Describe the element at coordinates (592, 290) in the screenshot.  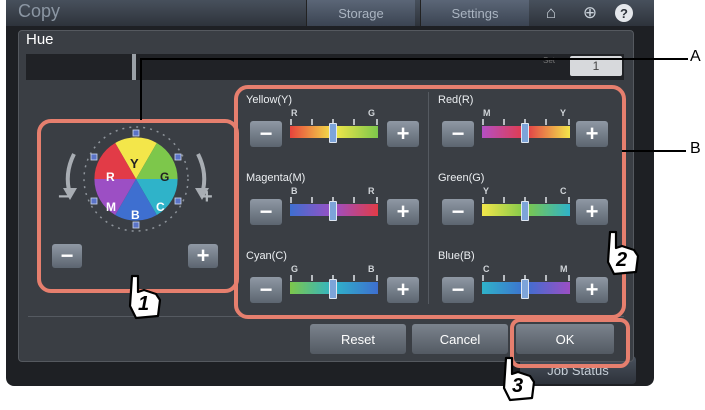
I see `blue-plus-button: +` at that location.